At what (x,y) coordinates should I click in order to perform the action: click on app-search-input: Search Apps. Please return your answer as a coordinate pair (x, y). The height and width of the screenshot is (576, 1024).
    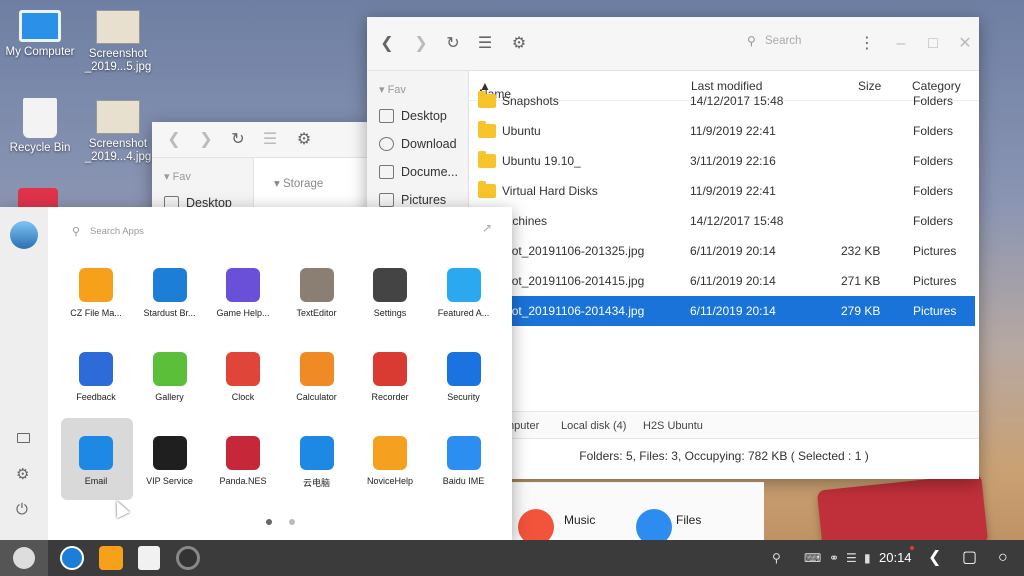
    Looking at the image, I should click on (117, 231).